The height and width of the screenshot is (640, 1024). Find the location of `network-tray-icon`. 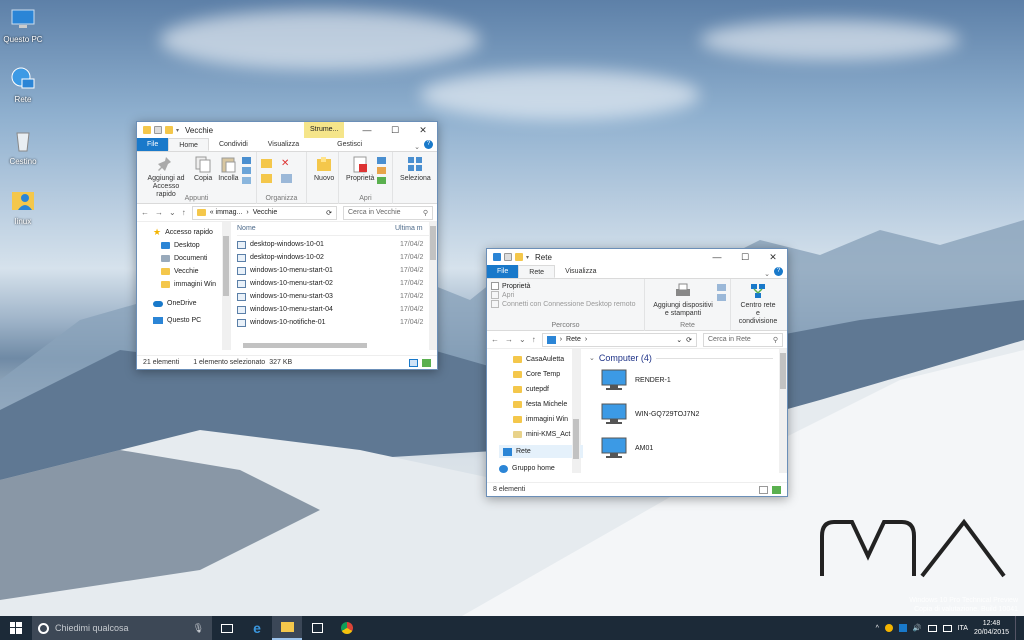

network-tray-icon is located at coordinates (932, 628).